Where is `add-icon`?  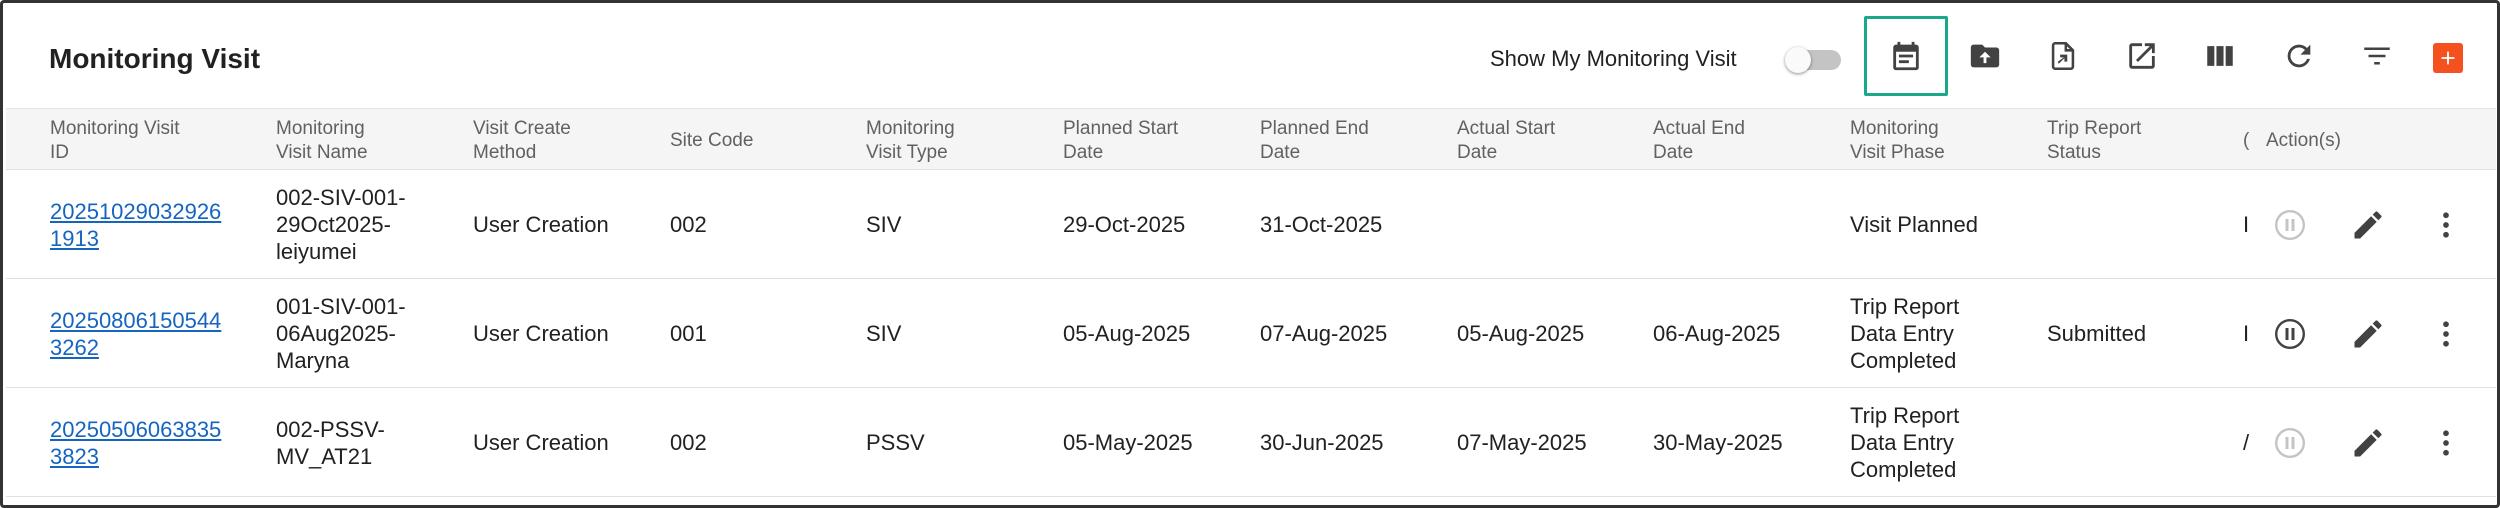
add-icon is located at coordinates (2448, 58).